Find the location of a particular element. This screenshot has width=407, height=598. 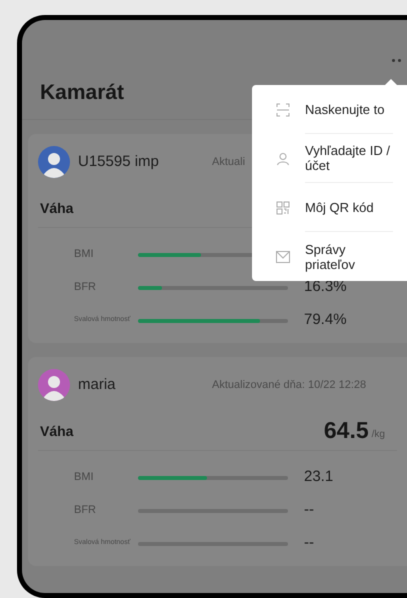

scan-icon is located at coordinates (283, 109).